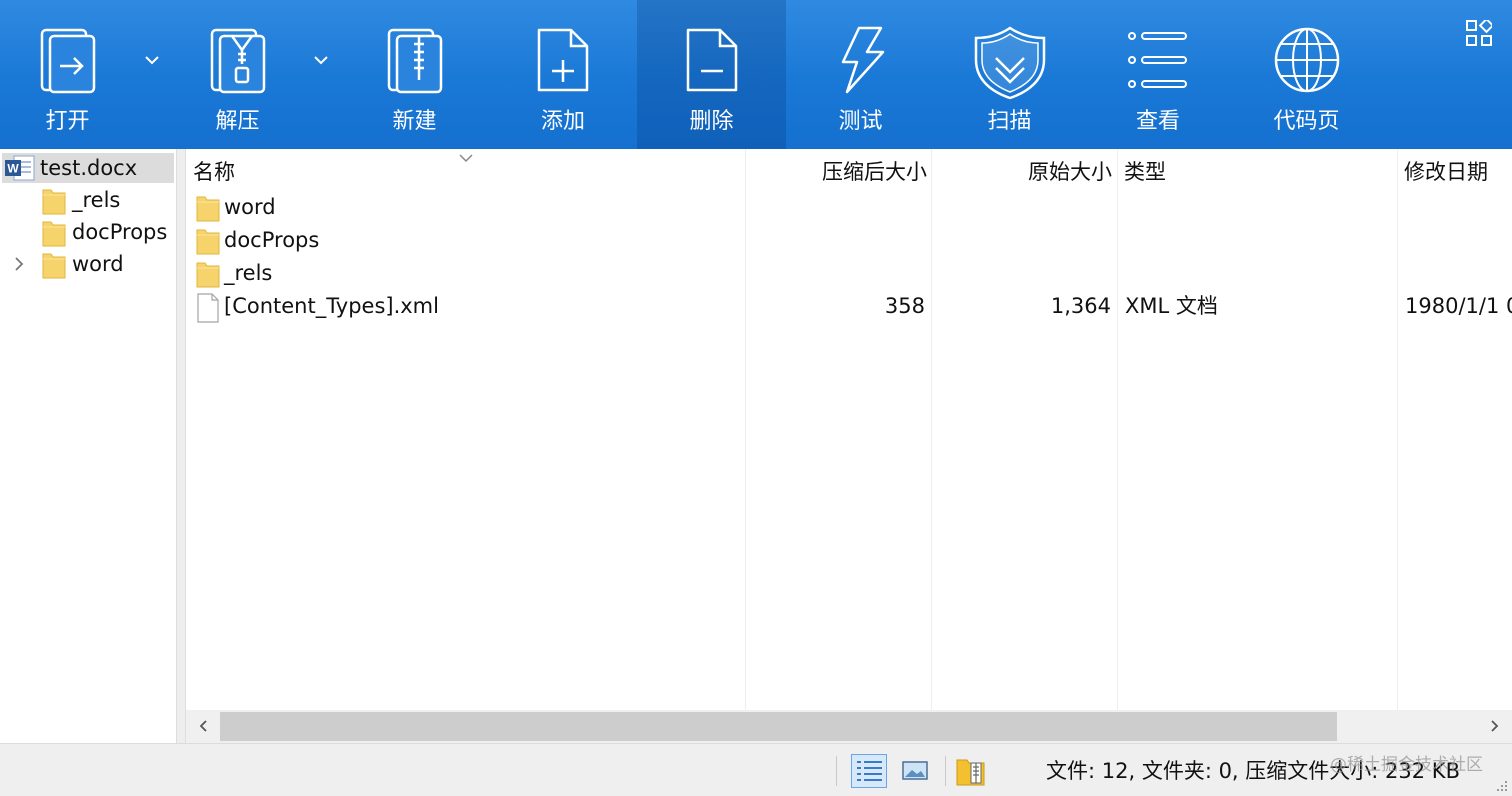 The height and width of the screenshot is (796, 1512). What do you see at coordinates (1501, 785) in the screenshot?
I see `resize-grip-icon` at bounding box center [1501, 785].